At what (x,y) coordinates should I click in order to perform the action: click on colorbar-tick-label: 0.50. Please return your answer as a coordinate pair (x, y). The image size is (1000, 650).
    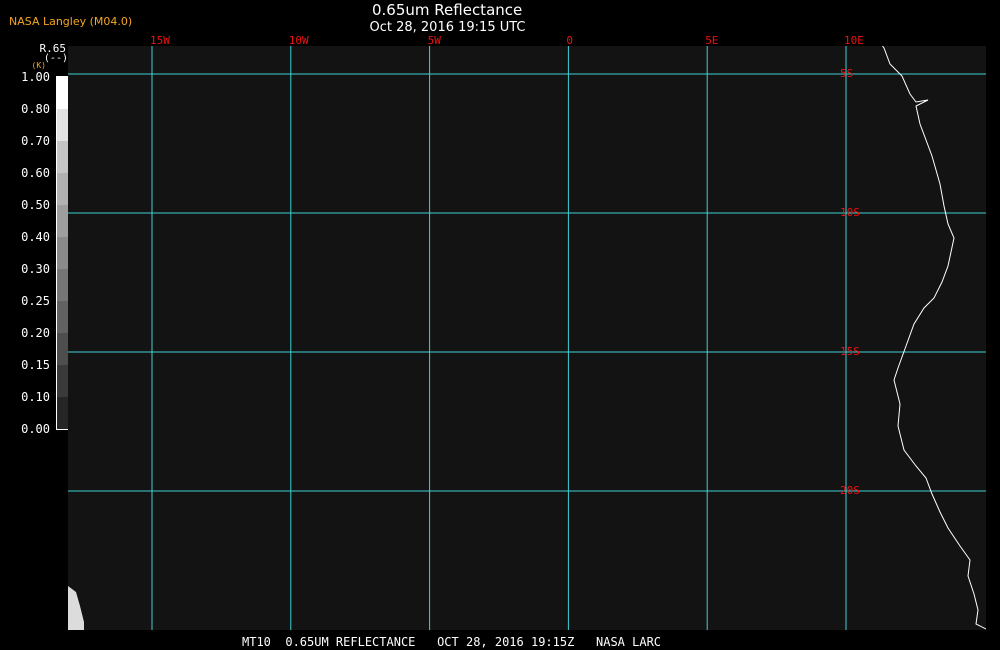
    Looking at the image, I should click on (35, 205).